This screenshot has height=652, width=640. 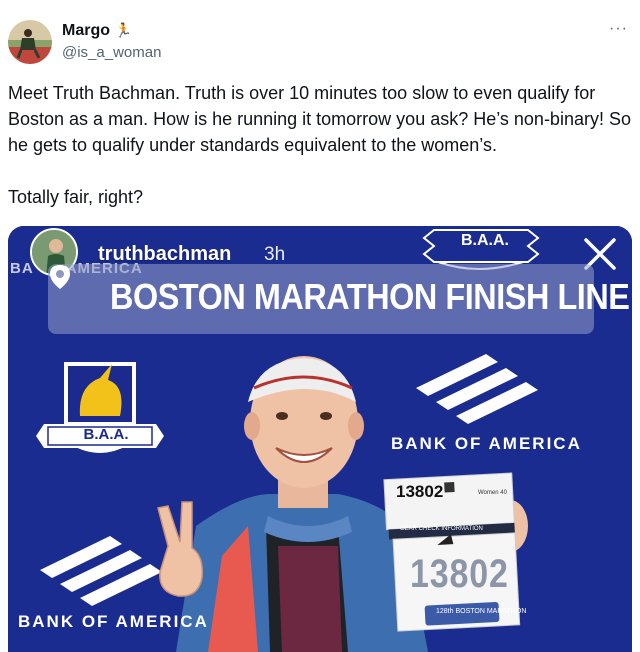 I want to click on location-pin-icon, so click(x=60, y=277).